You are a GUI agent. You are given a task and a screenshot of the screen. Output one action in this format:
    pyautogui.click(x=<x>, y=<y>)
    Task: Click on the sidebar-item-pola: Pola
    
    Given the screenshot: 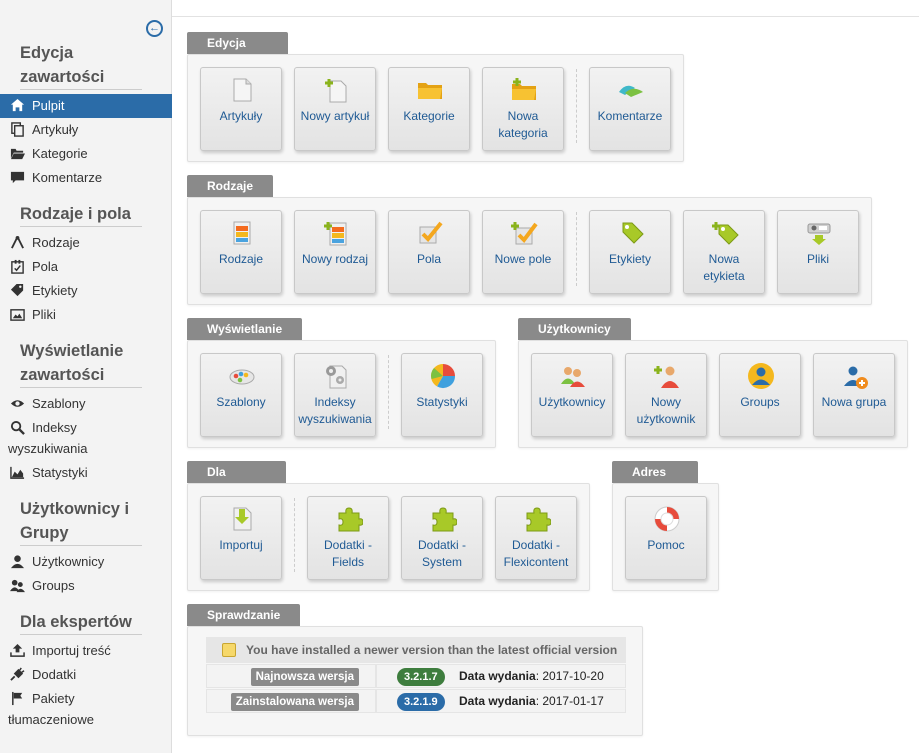 What is the action you would take?
    pyautogui.click(x=86, y=267)
    